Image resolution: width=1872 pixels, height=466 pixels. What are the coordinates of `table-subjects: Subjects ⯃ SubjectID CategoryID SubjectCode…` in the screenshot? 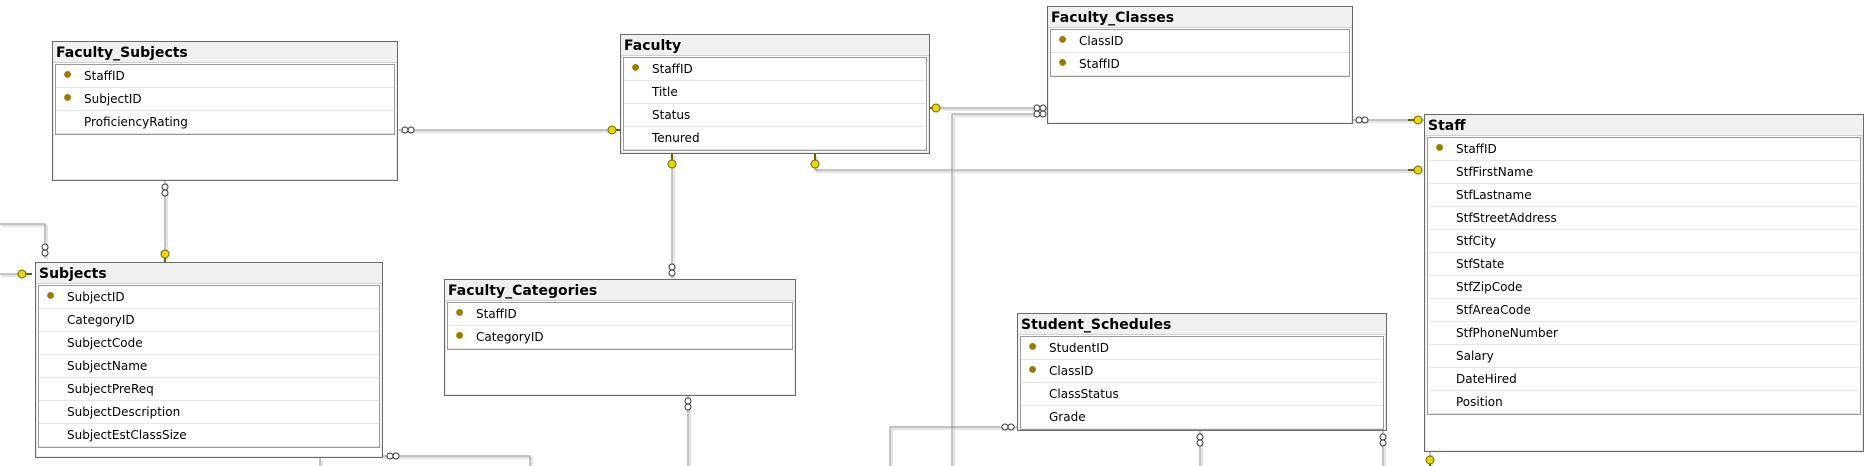 It's located at (209, 360).